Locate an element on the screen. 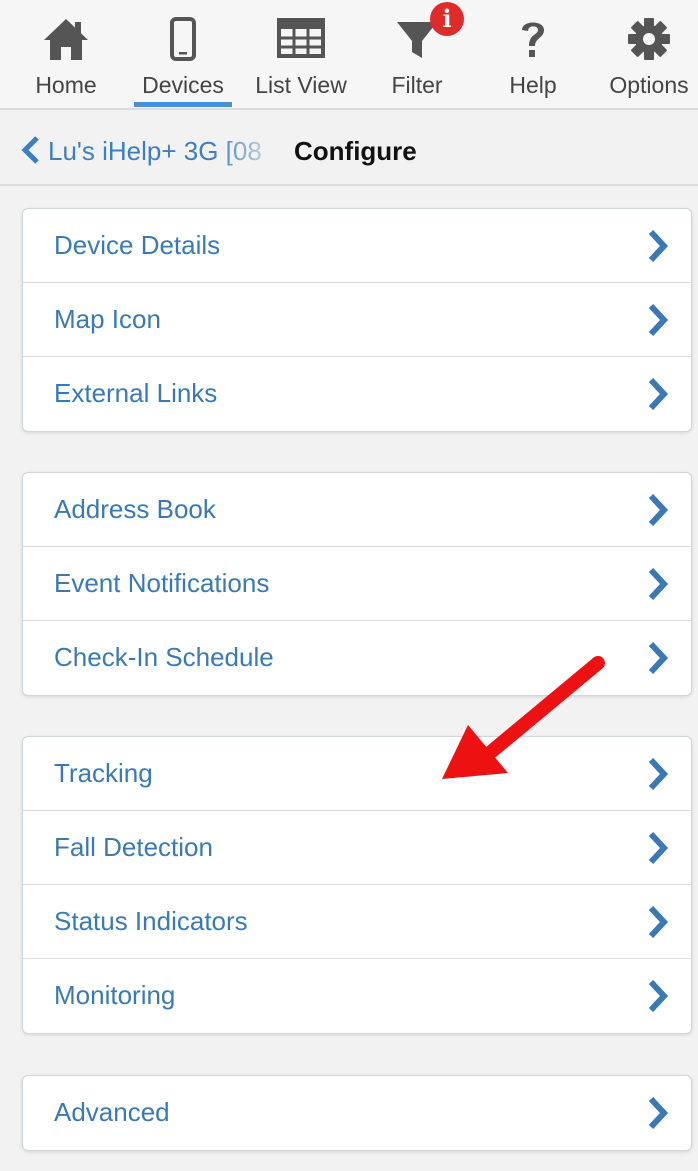 The height and width of the screenshot is (1171, 698). menu-item-label: Address Book is located at coordinates (135, 509).